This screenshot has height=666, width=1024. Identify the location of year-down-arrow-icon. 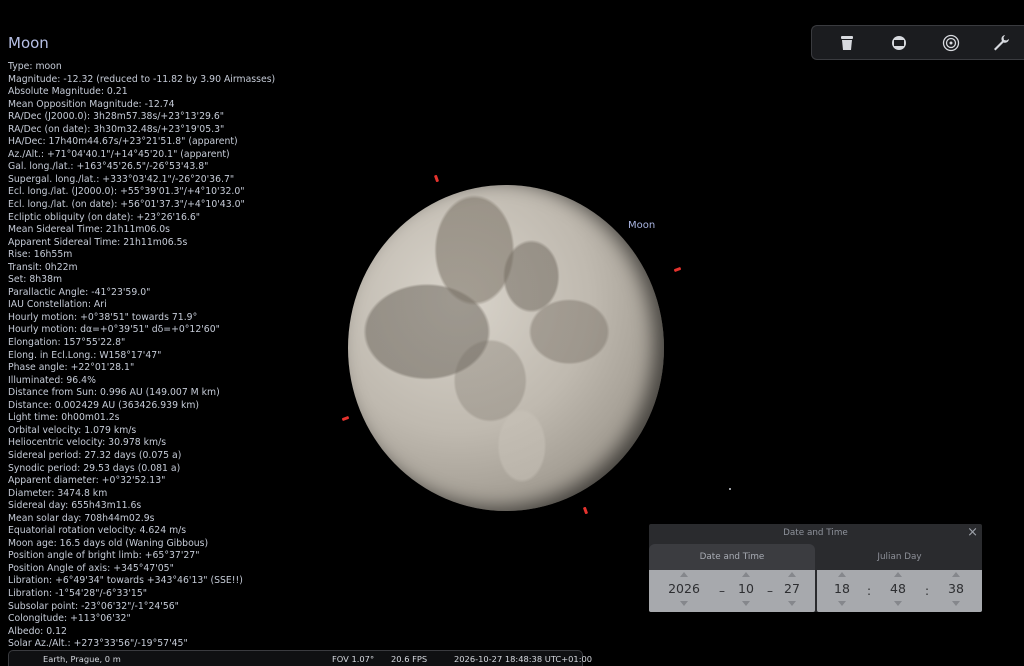
(684, 603).